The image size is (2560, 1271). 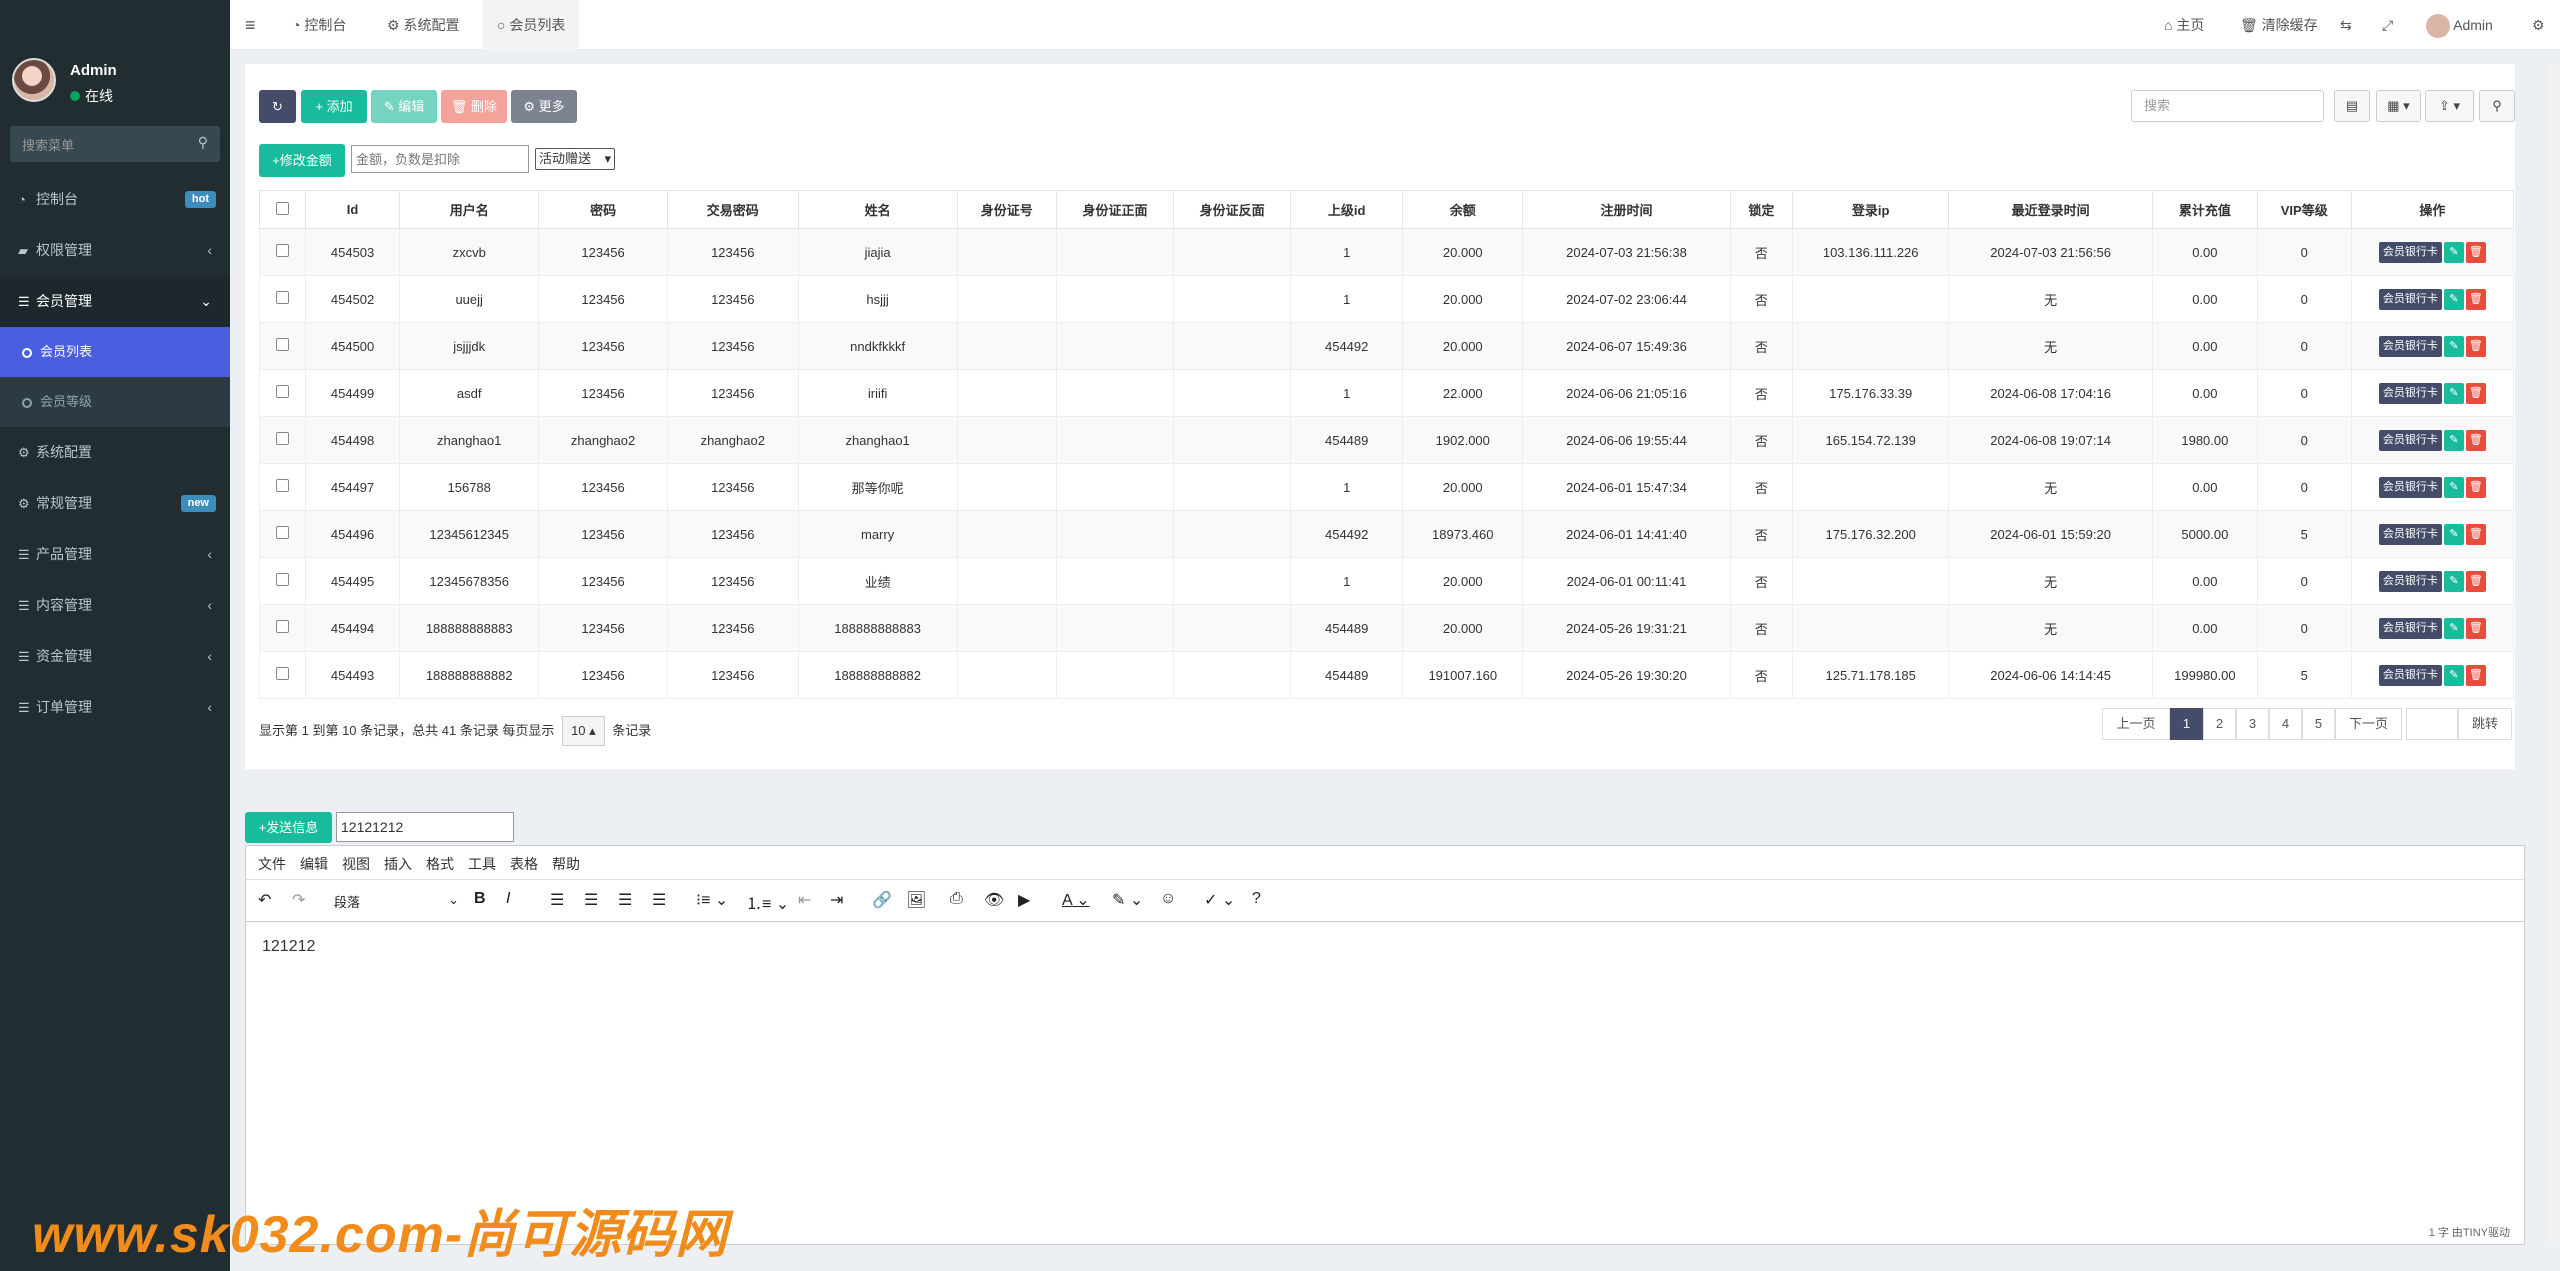 I want to click on col-id-front: 身份证正面, so click(x=1115, y=209).